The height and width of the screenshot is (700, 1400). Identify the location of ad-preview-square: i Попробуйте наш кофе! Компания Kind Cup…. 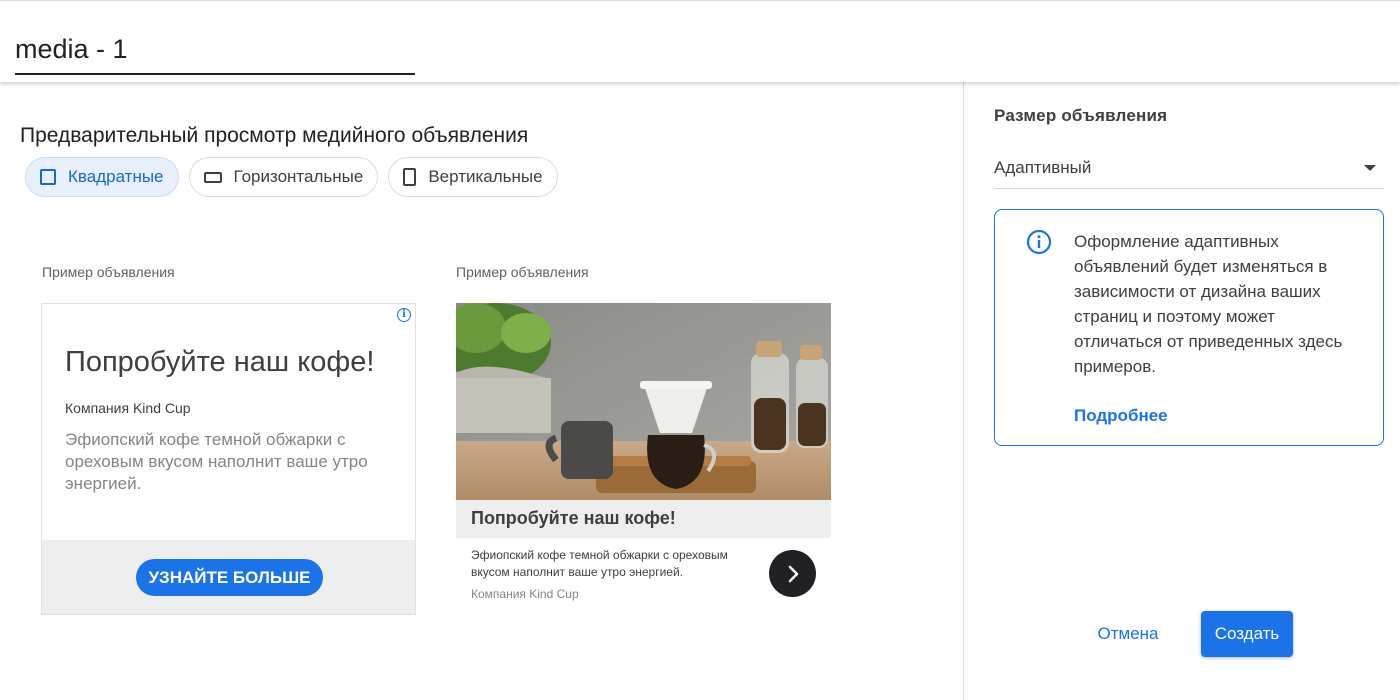
(228, 459).